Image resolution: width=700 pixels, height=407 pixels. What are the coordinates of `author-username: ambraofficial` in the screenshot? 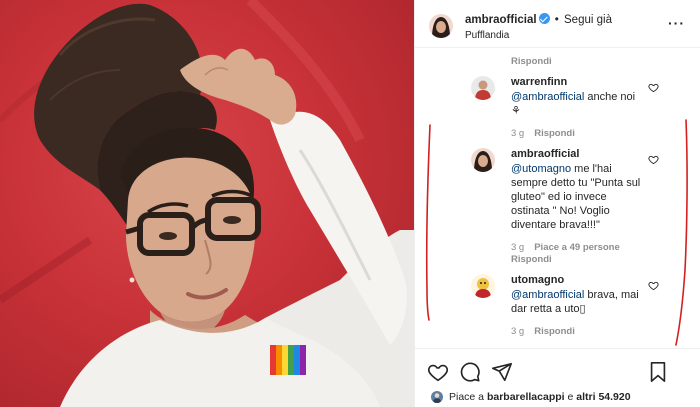 It's located at (501, 20).